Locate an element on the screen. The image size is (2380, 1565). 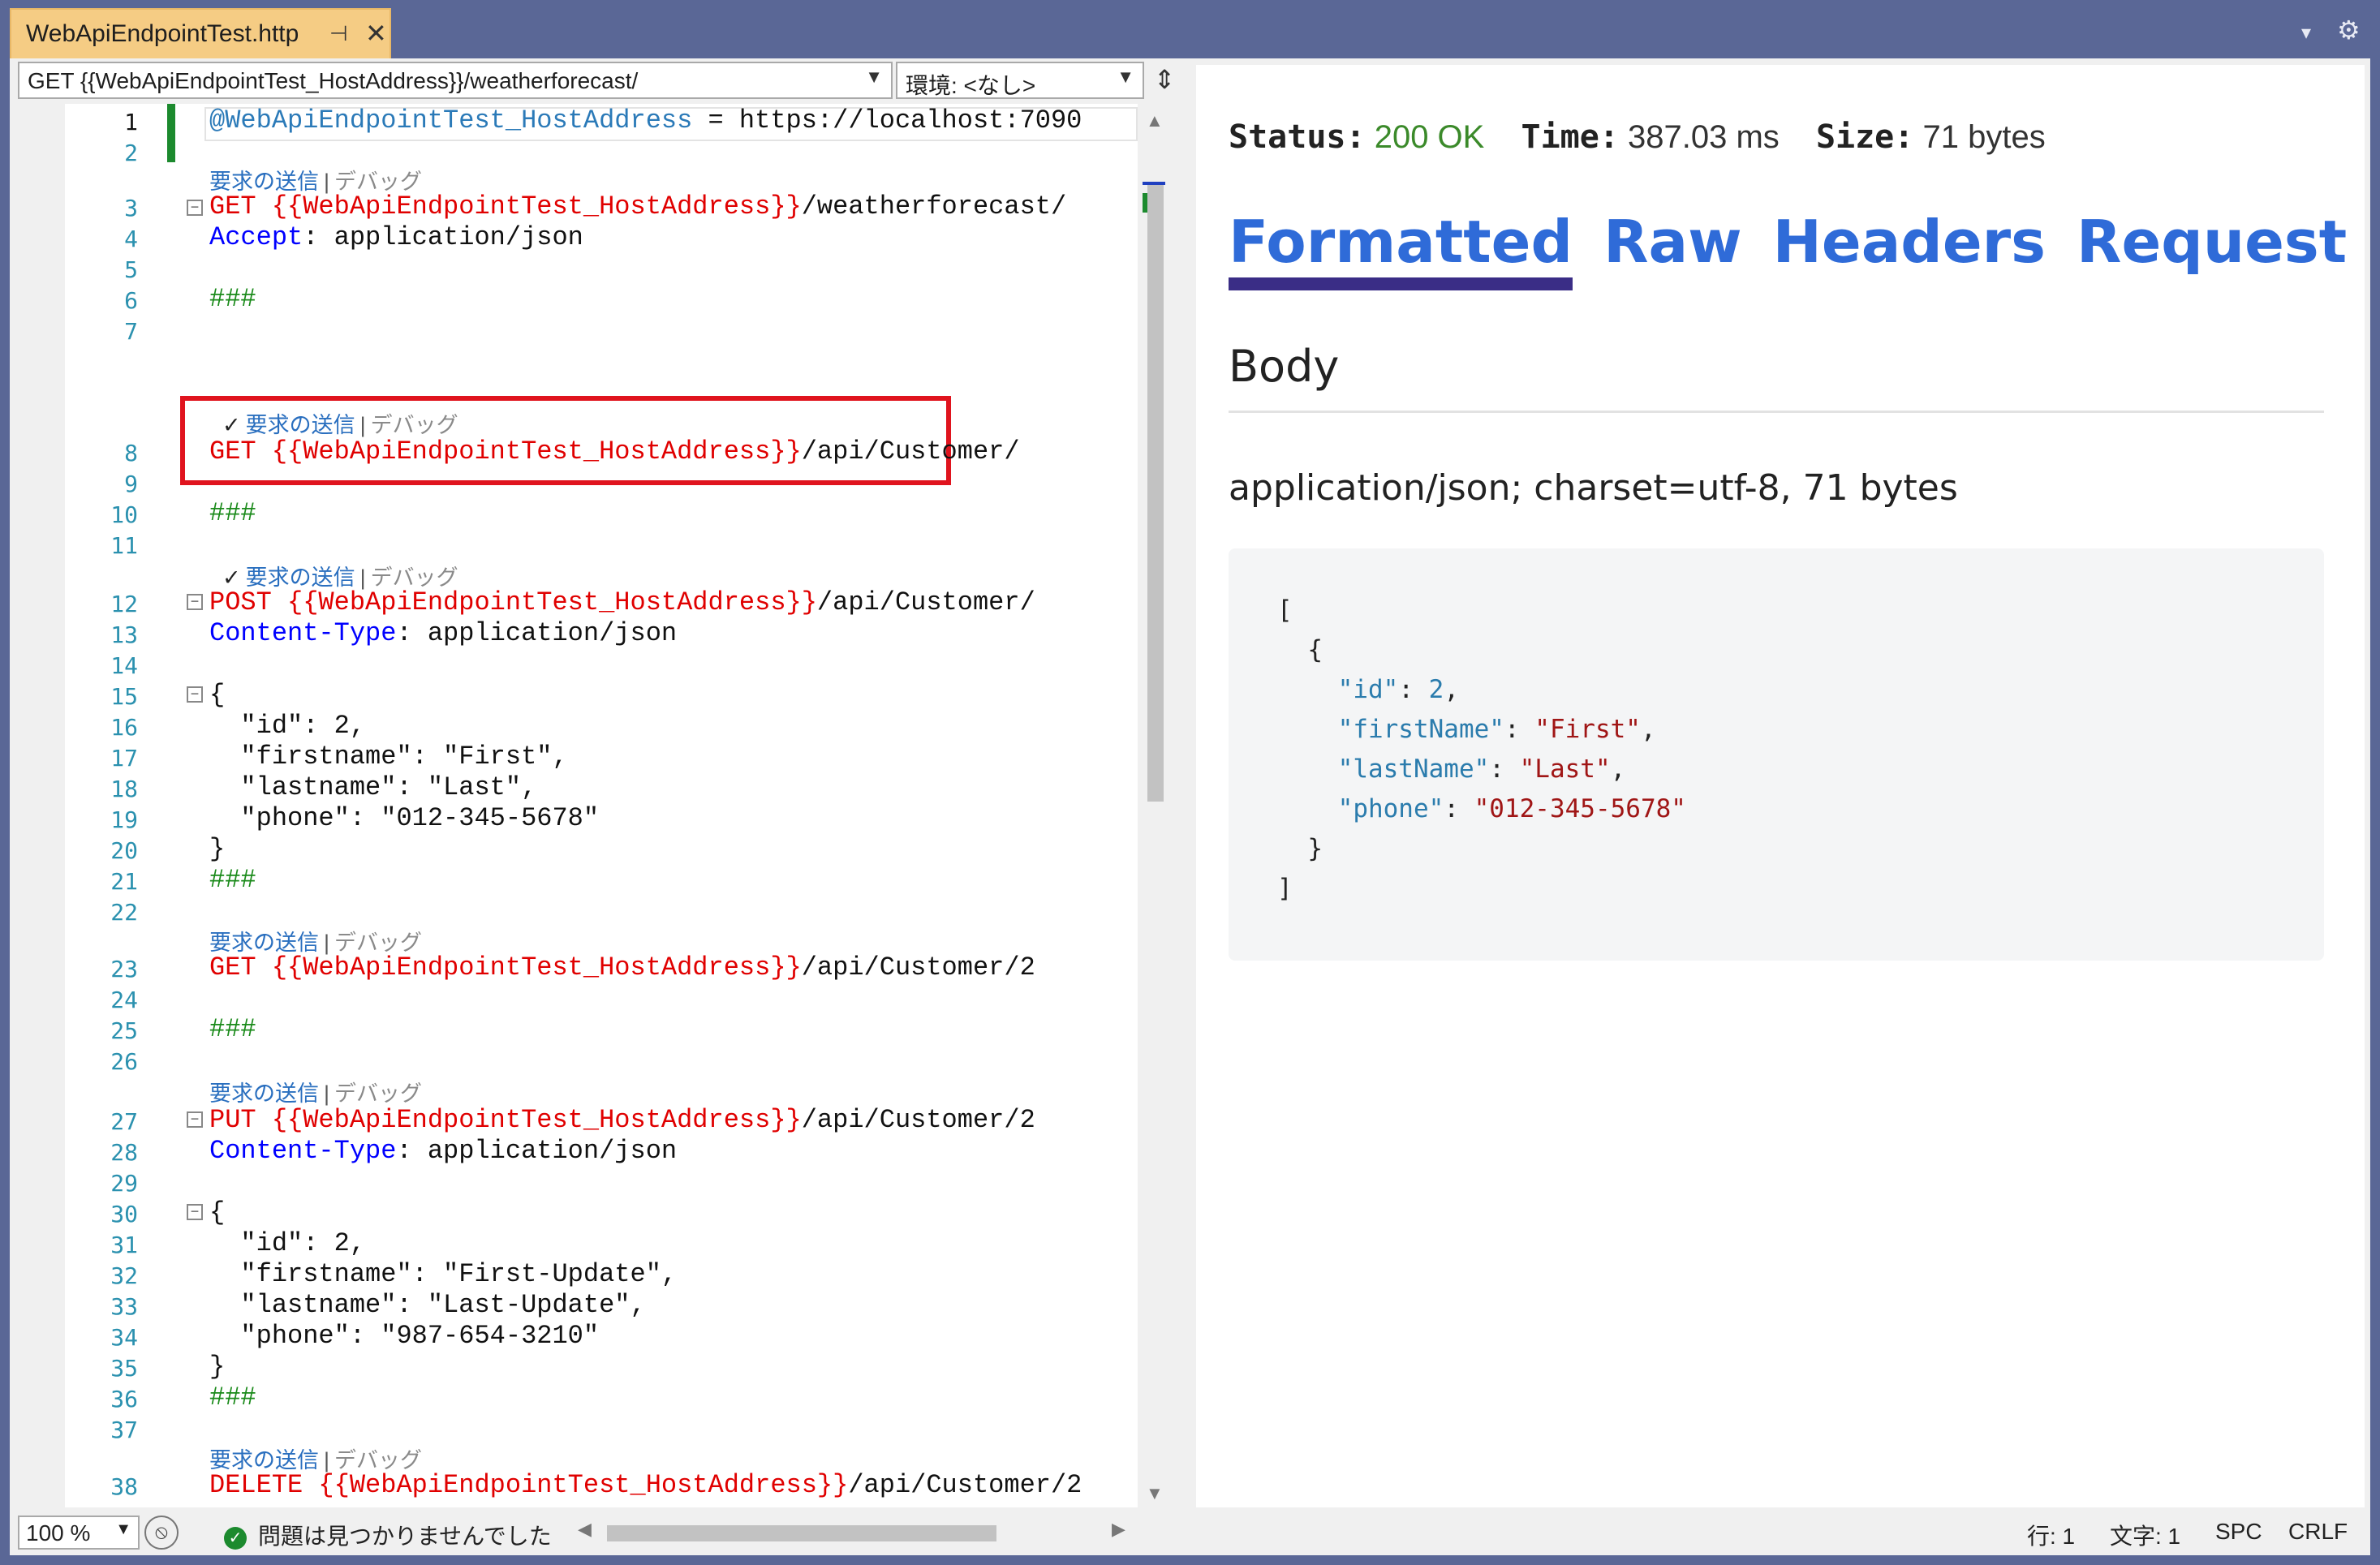
line-number: 27 is located at coordinates (124, 1122).